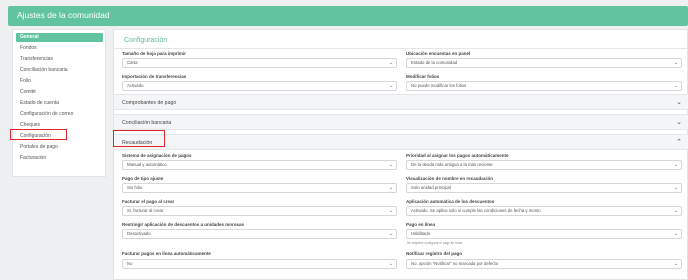  What do you see at coordinates (154, 53) in the screenshot?
I see `field-label: Tamaño de hoja para imprimir` at bounding box center [154, 53].